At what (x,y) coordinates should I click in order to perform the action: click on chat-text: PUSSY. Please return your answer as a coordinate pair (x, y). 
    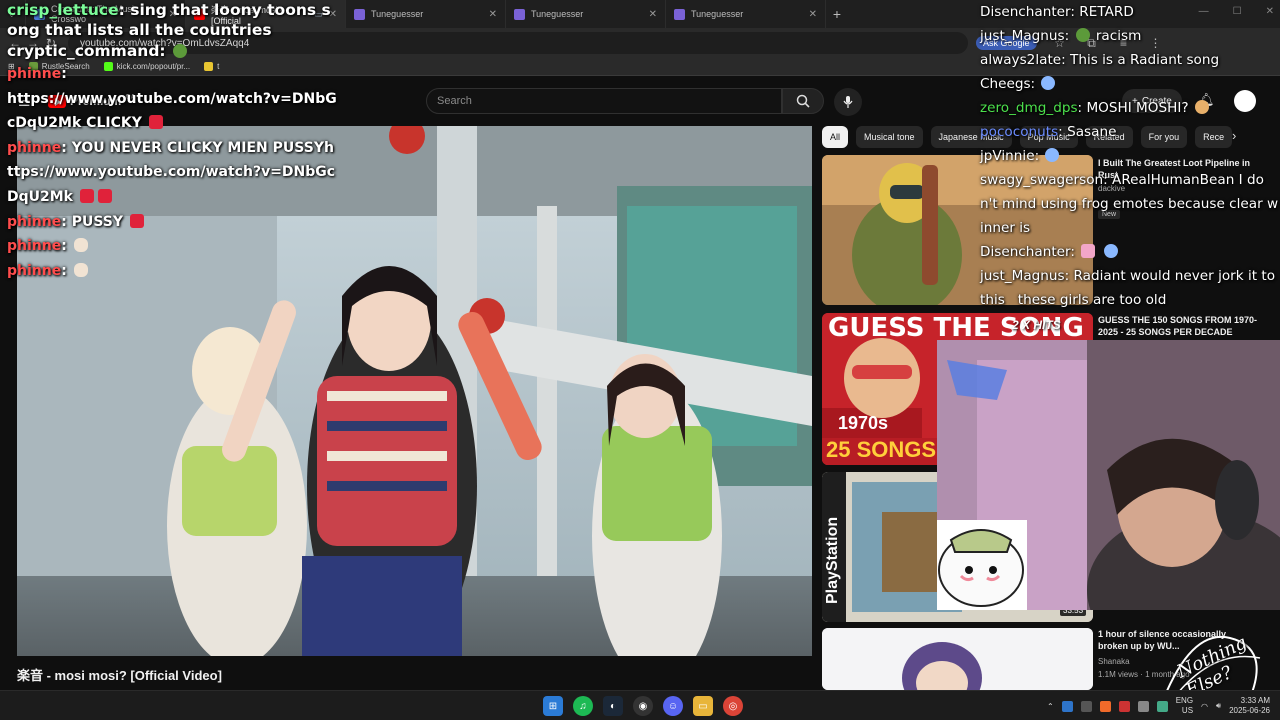
    Looking at the image, I should click on (97, 221).